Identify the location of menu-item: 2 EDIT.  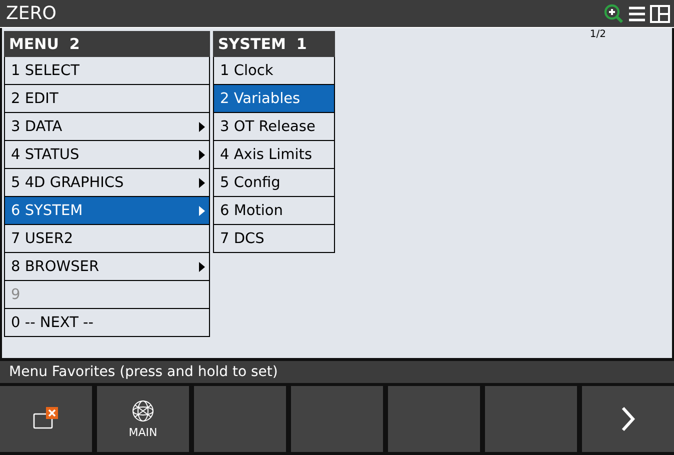
(107, 99).